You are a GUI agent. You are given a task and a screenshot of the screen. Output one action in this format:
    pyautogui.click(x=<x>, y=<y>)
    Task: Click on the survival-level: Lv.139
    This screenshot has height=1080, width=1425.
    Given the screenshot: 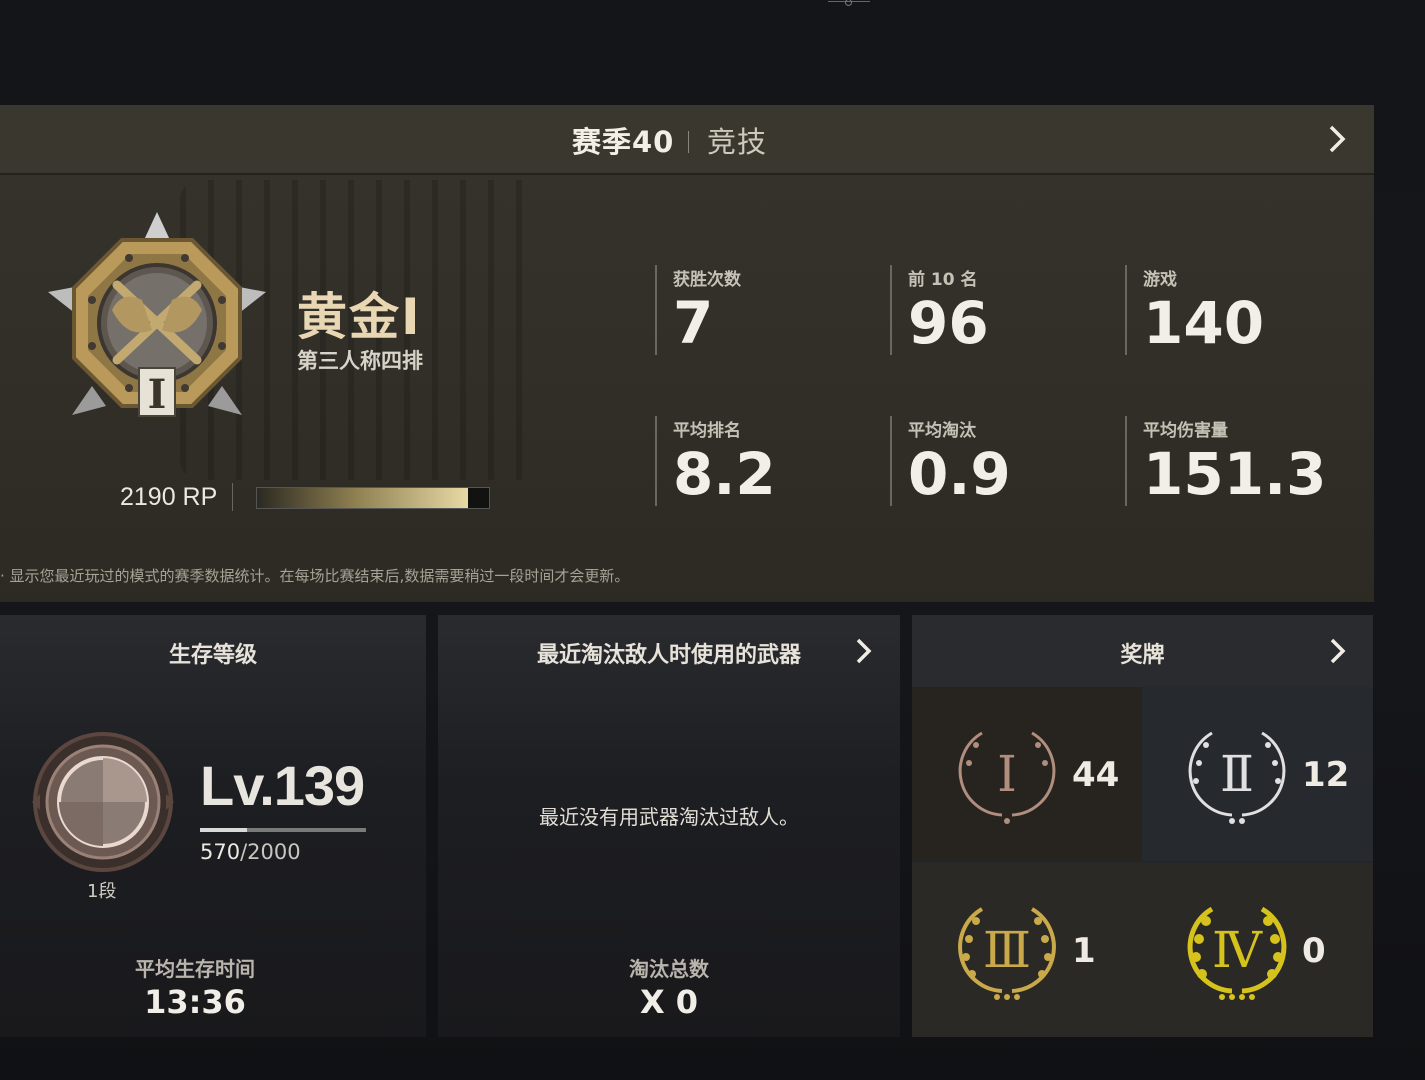 What is the action you would take?
    pyautogui.click(x=282, y=785)
    